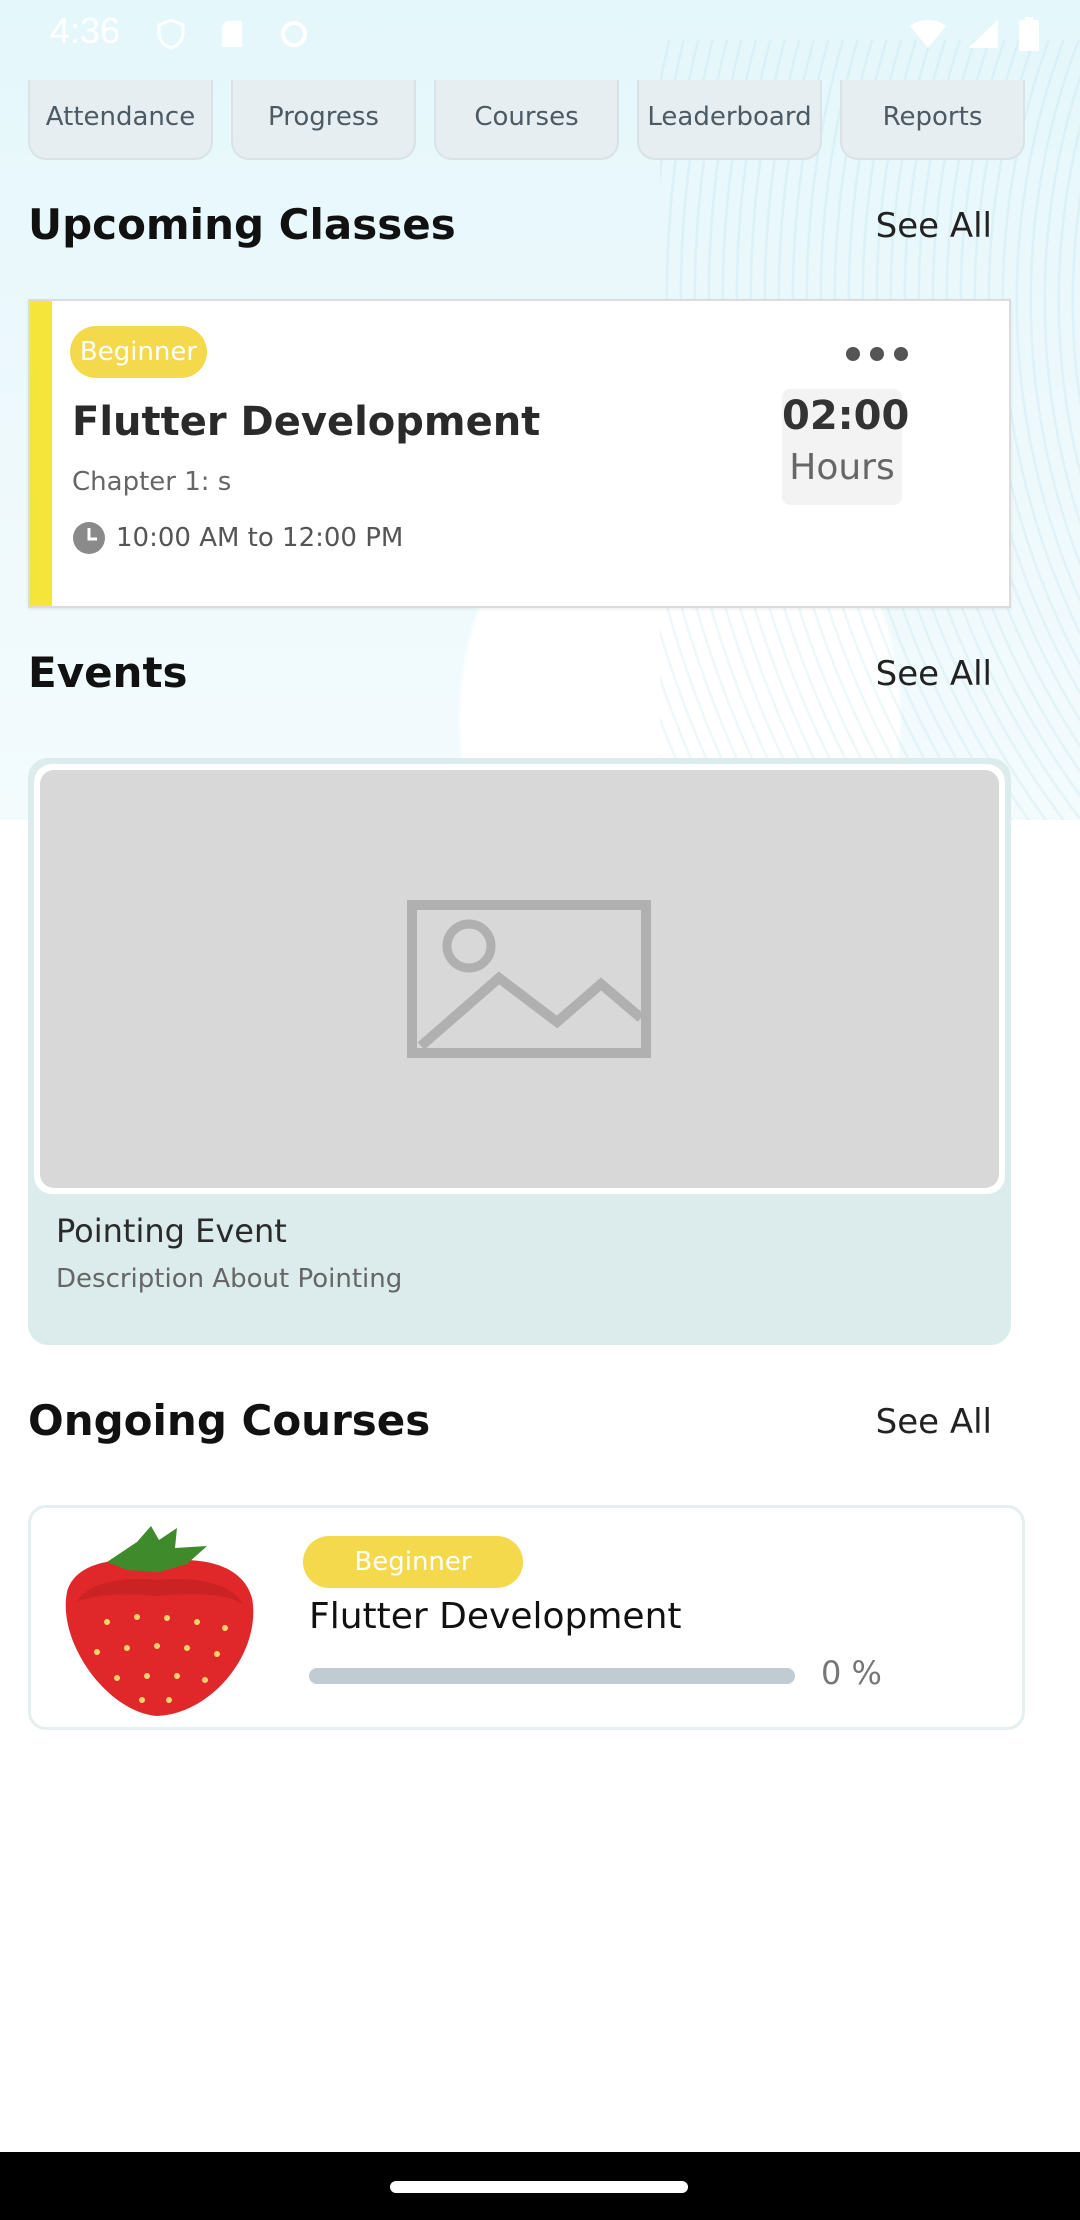 This screenshot has height=2220, width=1080. What do you see at coordinates (323, 120) in the screenshot?
I see `chip-progress: Progress` at bounding box center [323, 120].